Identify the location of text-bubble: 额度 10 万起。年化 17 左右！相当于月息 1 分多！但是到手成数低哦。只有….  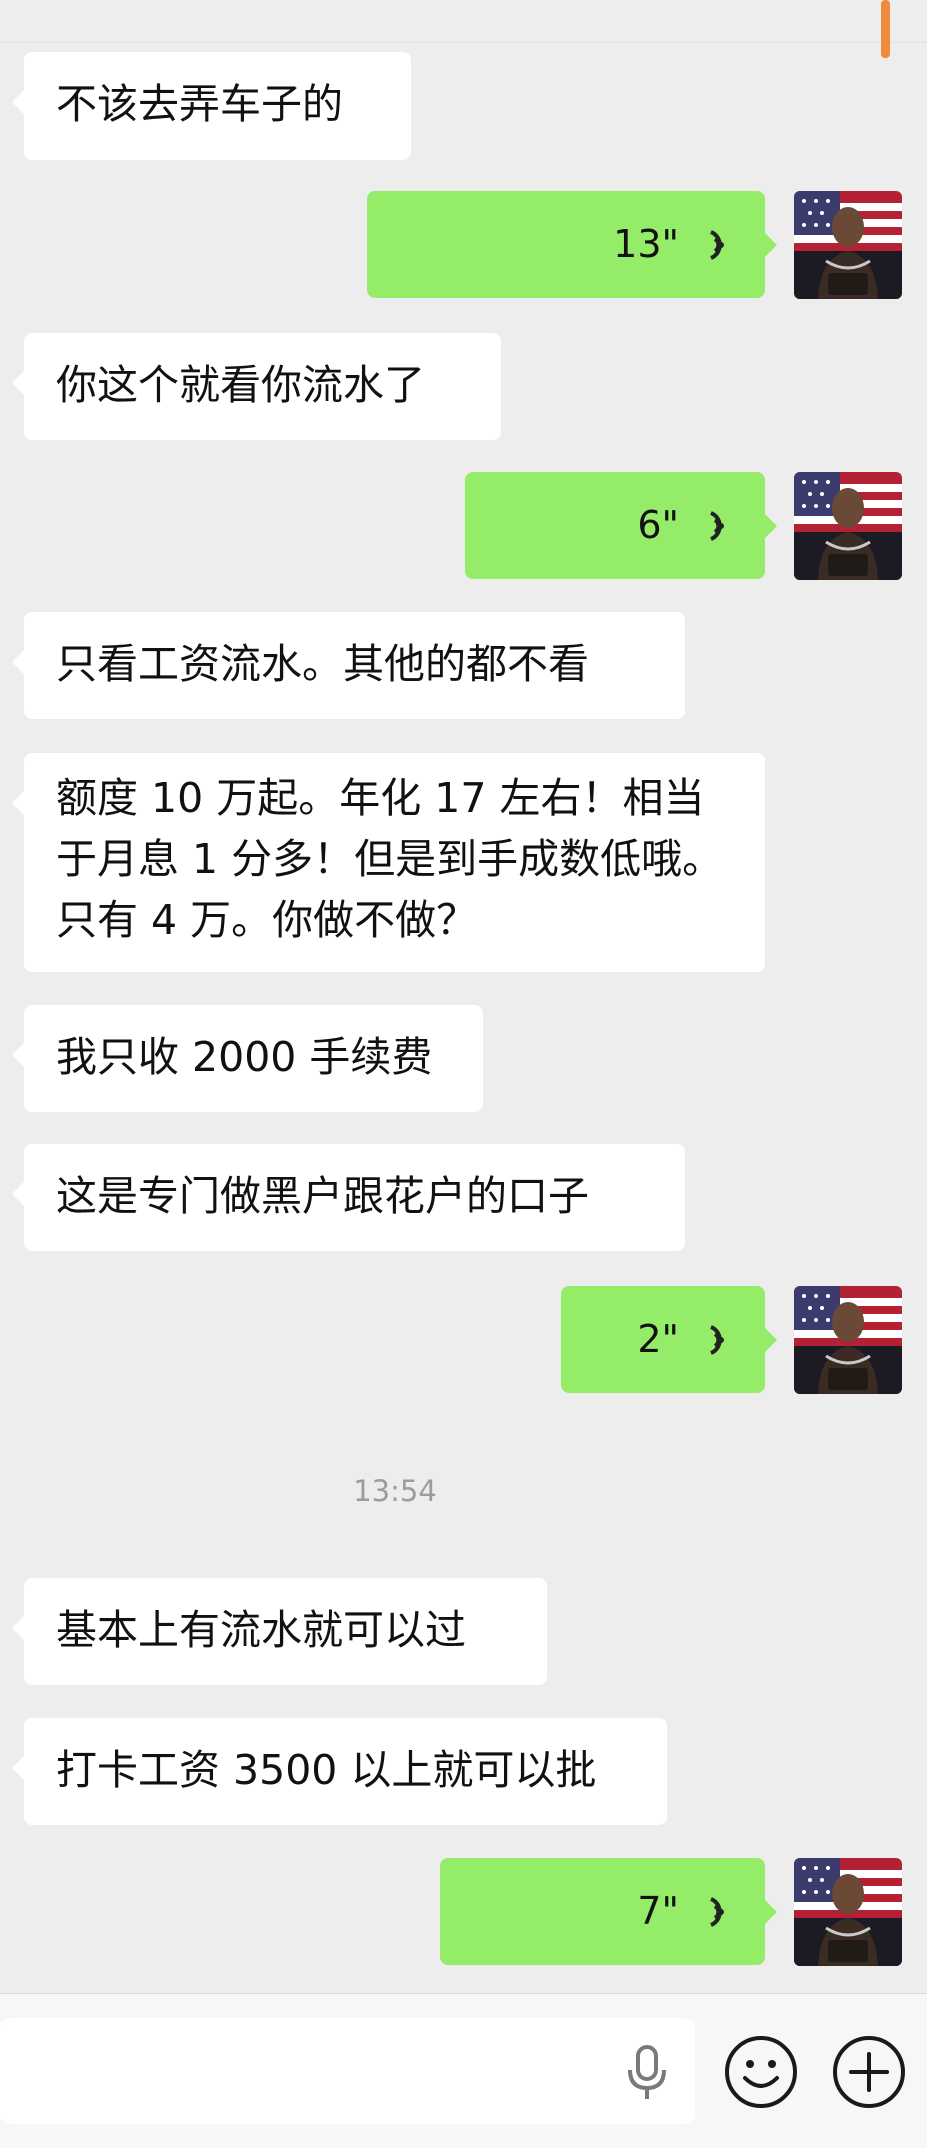
(388, 862).